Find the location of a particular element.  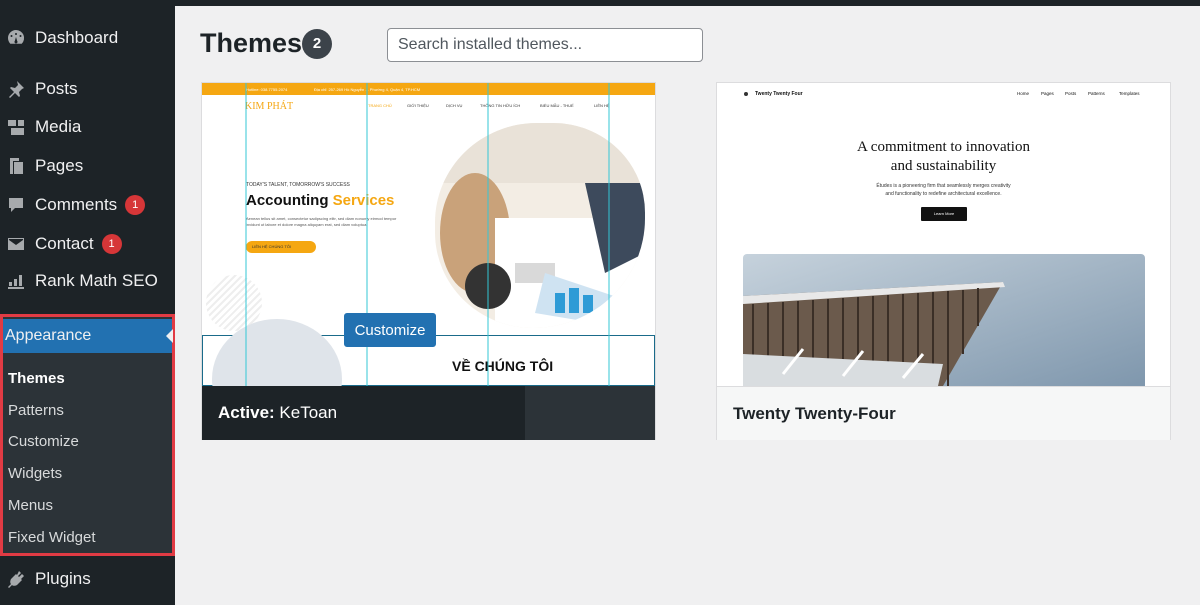

sidebar-item-dashboard: Dashboard is located at coordinates (87, 38).